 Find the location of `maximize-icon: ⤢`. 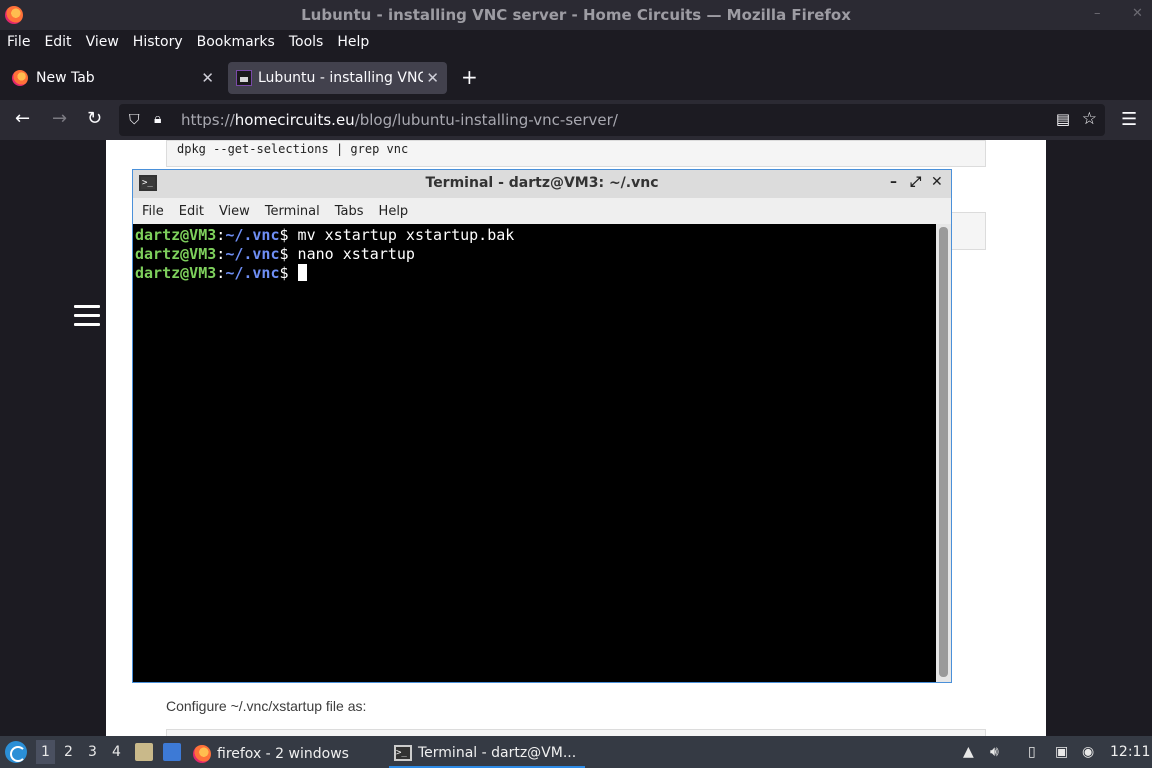

maximize-icon: ⤢ is located at coordinates (915, 182).